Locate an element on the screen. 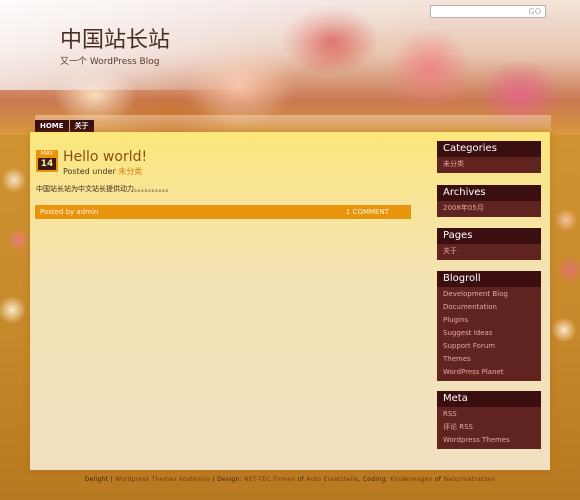  widget-title-archives: Archives is located at coordinates (489, 193).